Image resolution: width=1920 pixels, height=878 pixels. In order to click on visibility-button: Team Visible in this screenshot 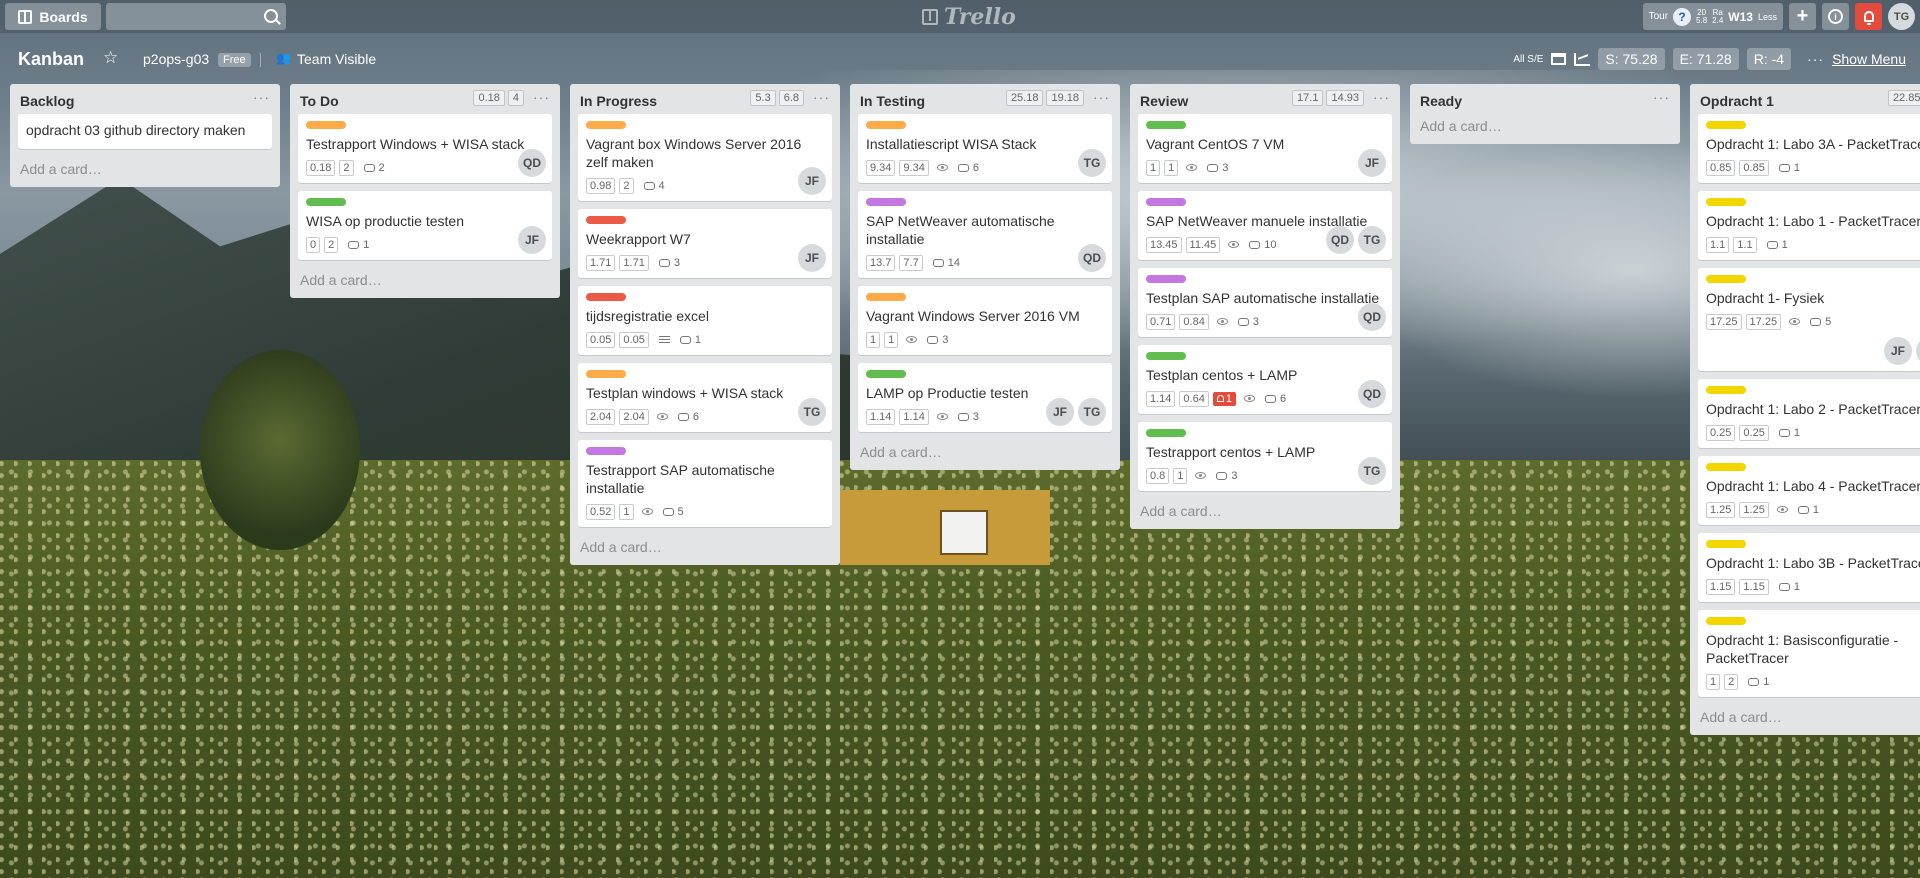, I will do `click(336, 59)`.